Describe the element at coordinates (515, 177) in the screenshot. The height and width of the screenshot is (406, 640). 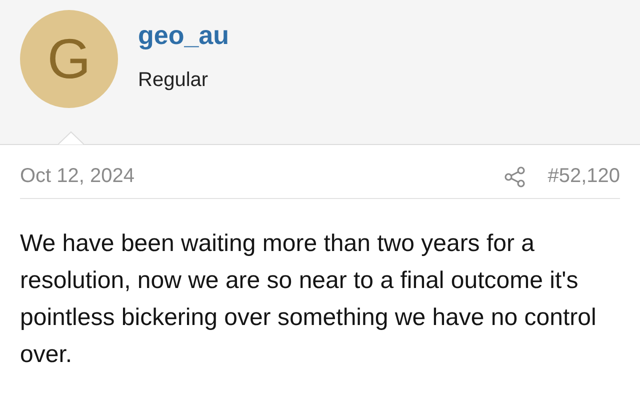
I see `share-icon` at that location.